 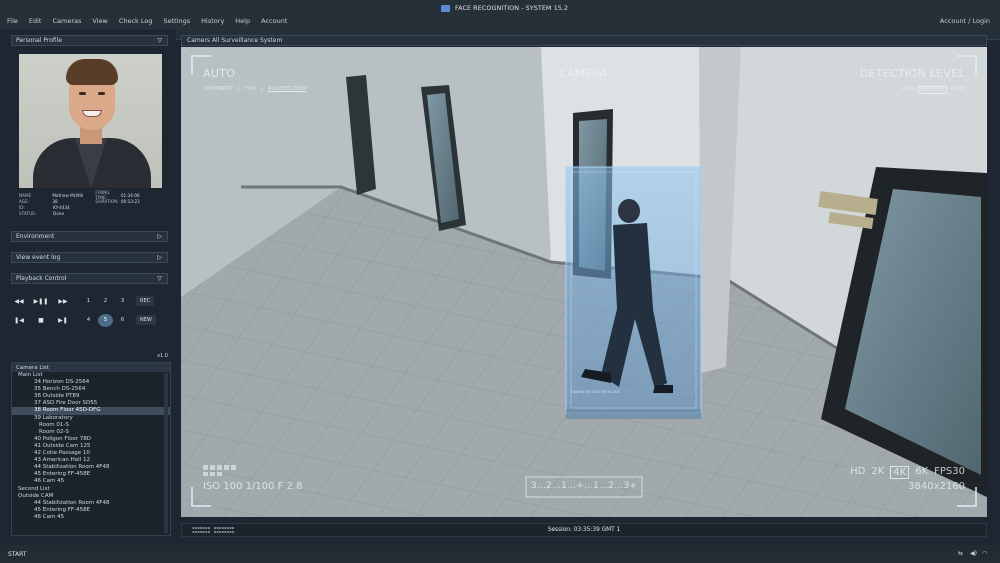 I want to click on resolution-options: HD 2K 4K 6K FPS30, so click(x=907, y=472).